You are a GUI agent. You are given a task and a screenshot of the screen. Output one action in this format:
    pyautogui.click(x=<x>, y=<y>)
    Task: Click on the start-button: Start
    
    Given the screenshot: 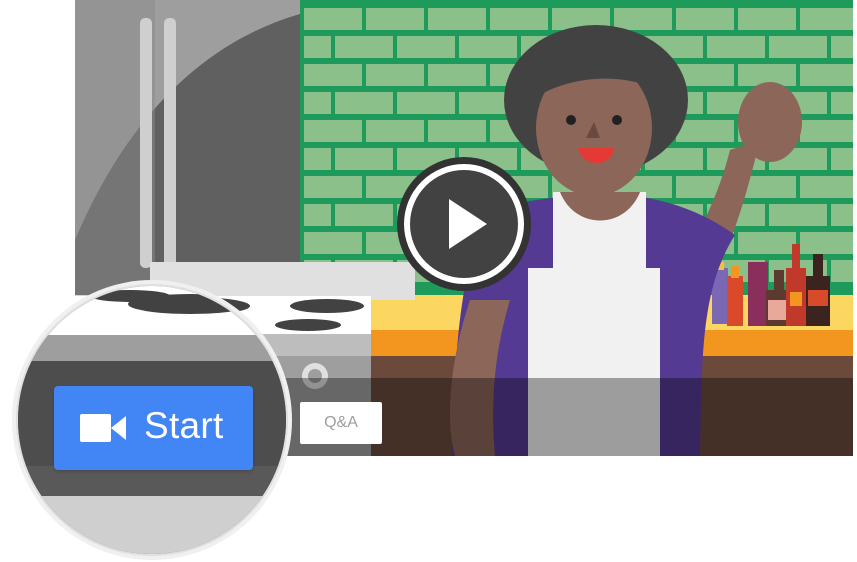 What is the action you would take?
    pyautogui.click(x=153, y=428)
    